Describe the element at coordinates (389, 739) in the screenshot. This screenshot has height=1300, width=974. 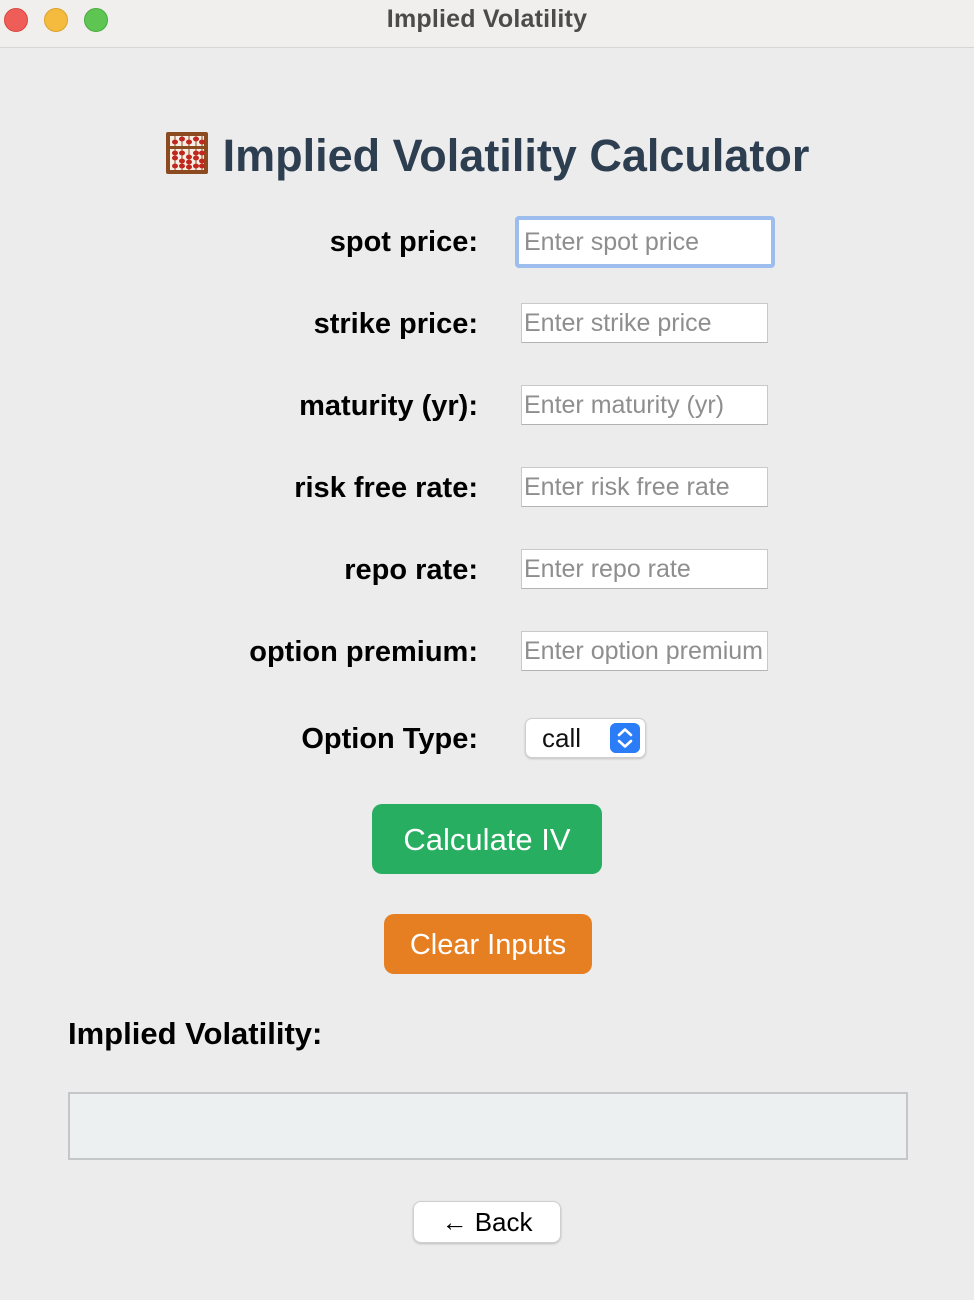
I see `option-type-label: Option Type:` at that location.